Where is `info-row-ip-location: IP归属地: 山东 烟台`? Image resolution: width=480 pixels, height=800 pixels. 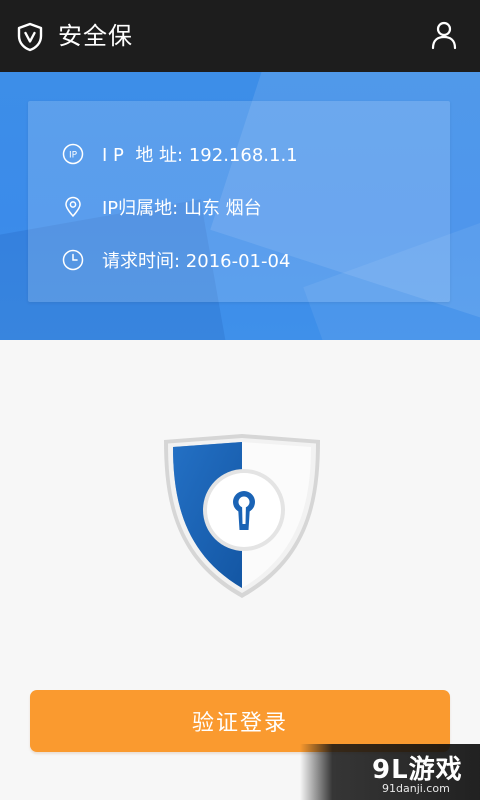 info-row-ip-location: IP归属地: 山东 烟台 is located at coordinates (162, 207).